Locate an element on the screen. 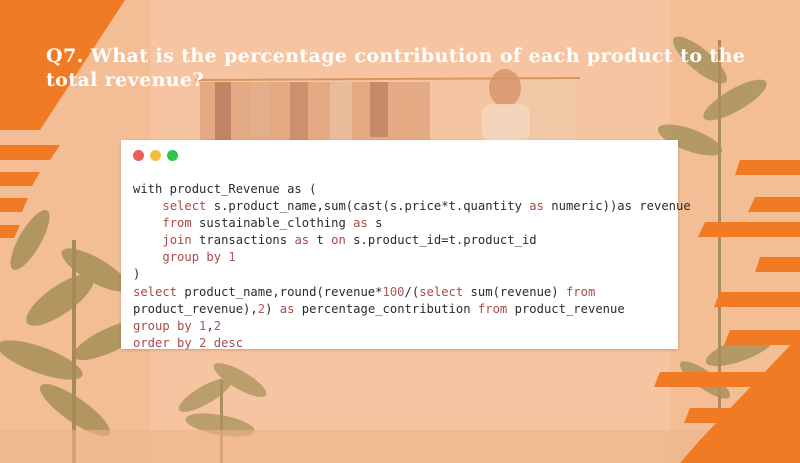 The width and height of the screenshot is (800, 463). code-token: s is located at coordinates (375, 223).